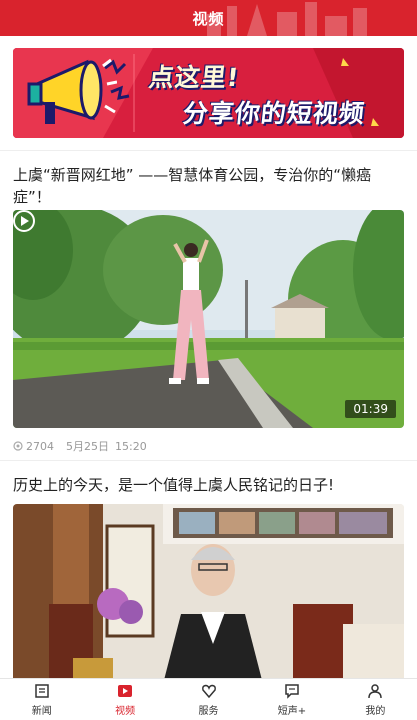 The width and height of the screenshot is (417, 720). Describe the element at coordinates (274, 113) in the screenshot. I see `banner-line2: 分享你的短视频` at that location.